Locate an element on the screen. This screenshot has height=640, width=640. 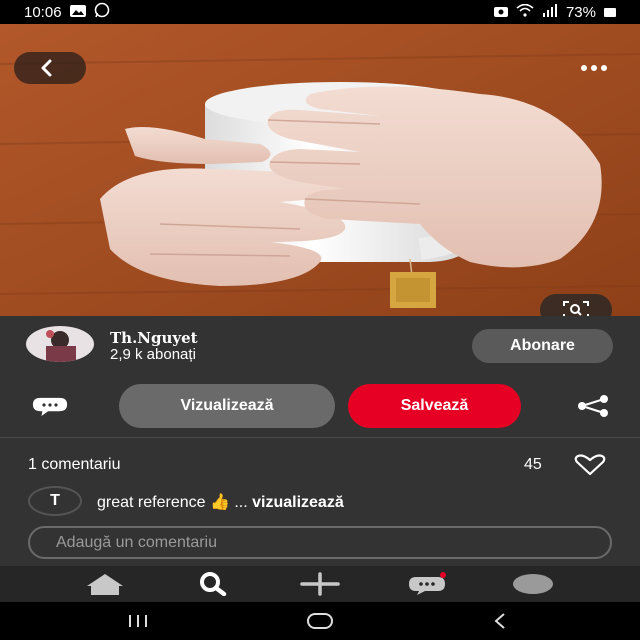
bottom-navigation is located at coordinates (320, 584).